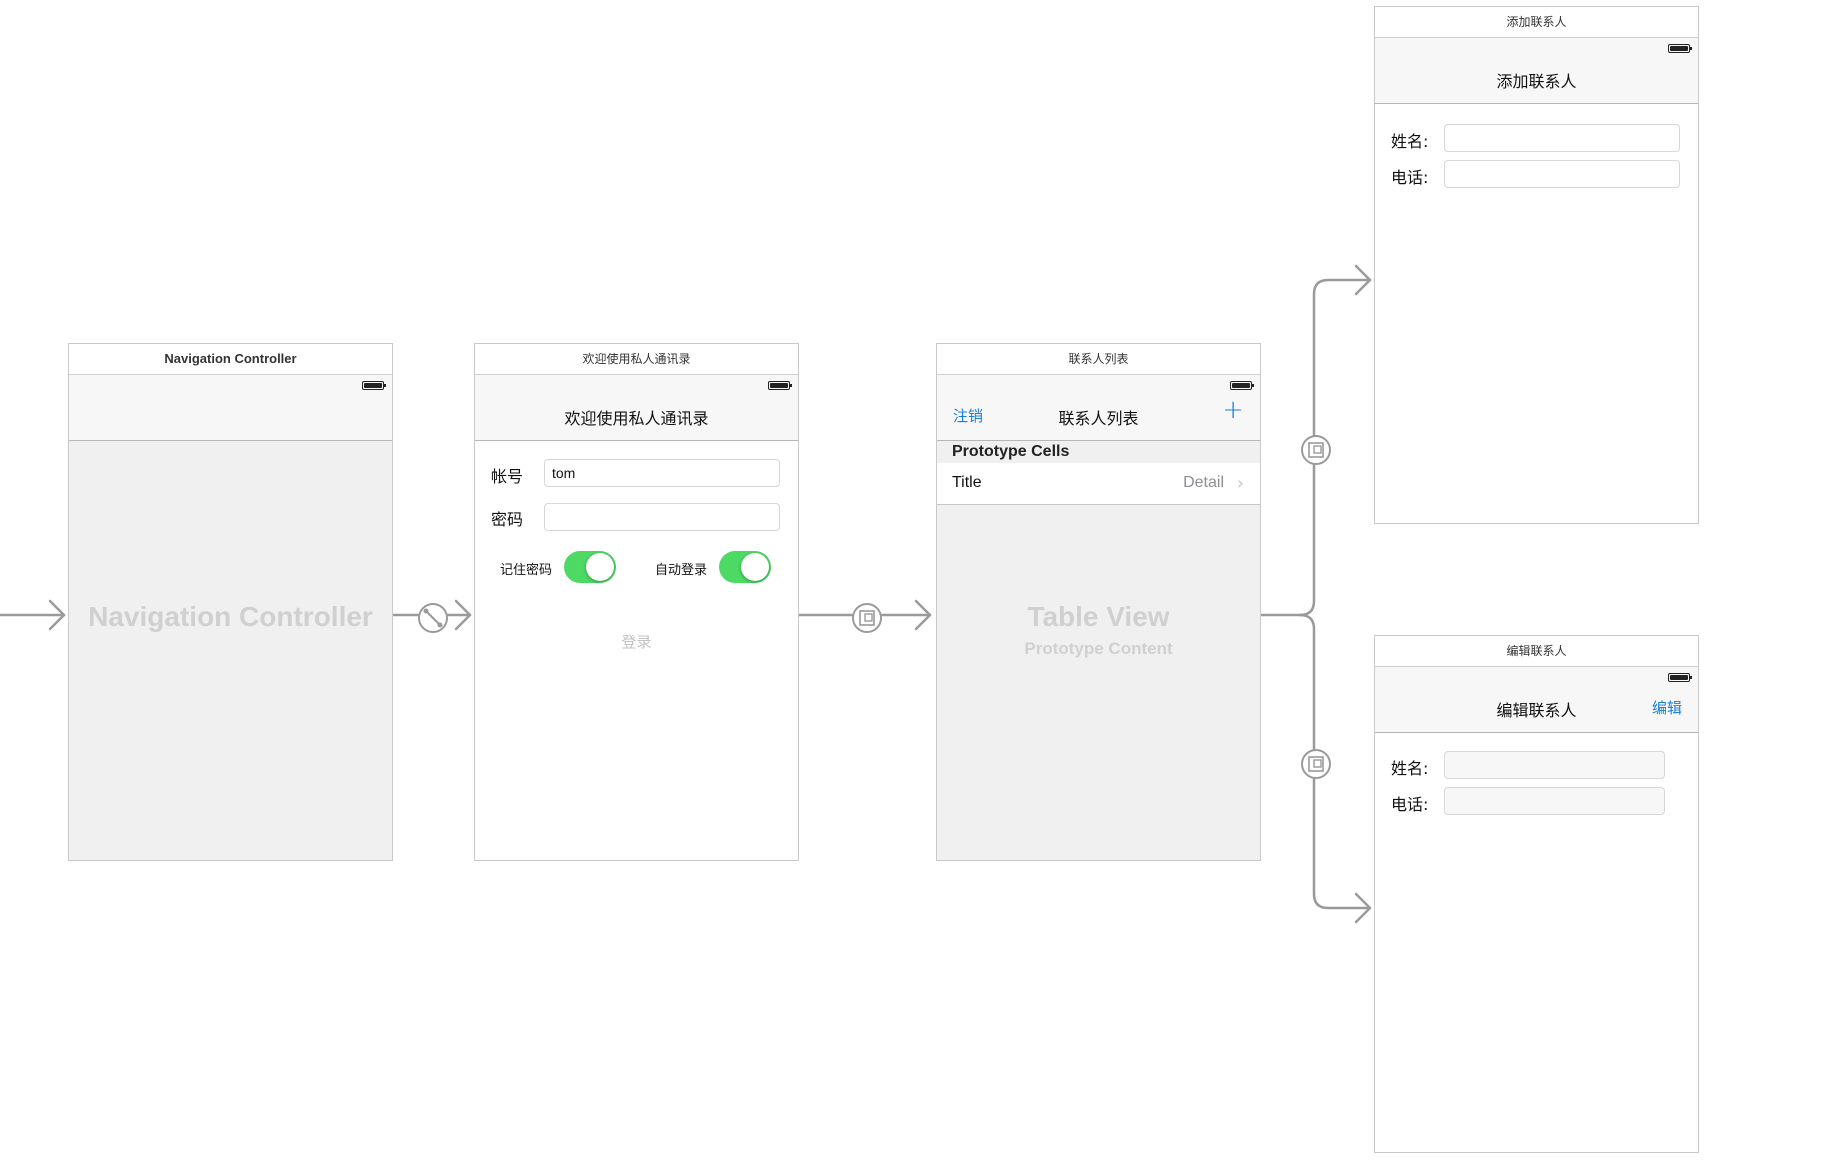 This screenshot has width=1838, height=1164. What do you see at coordinates (636, 418) in the screenshot?
I see `nav-title: 欢迎使用私人通讯录` at bounding box center [636, 418].